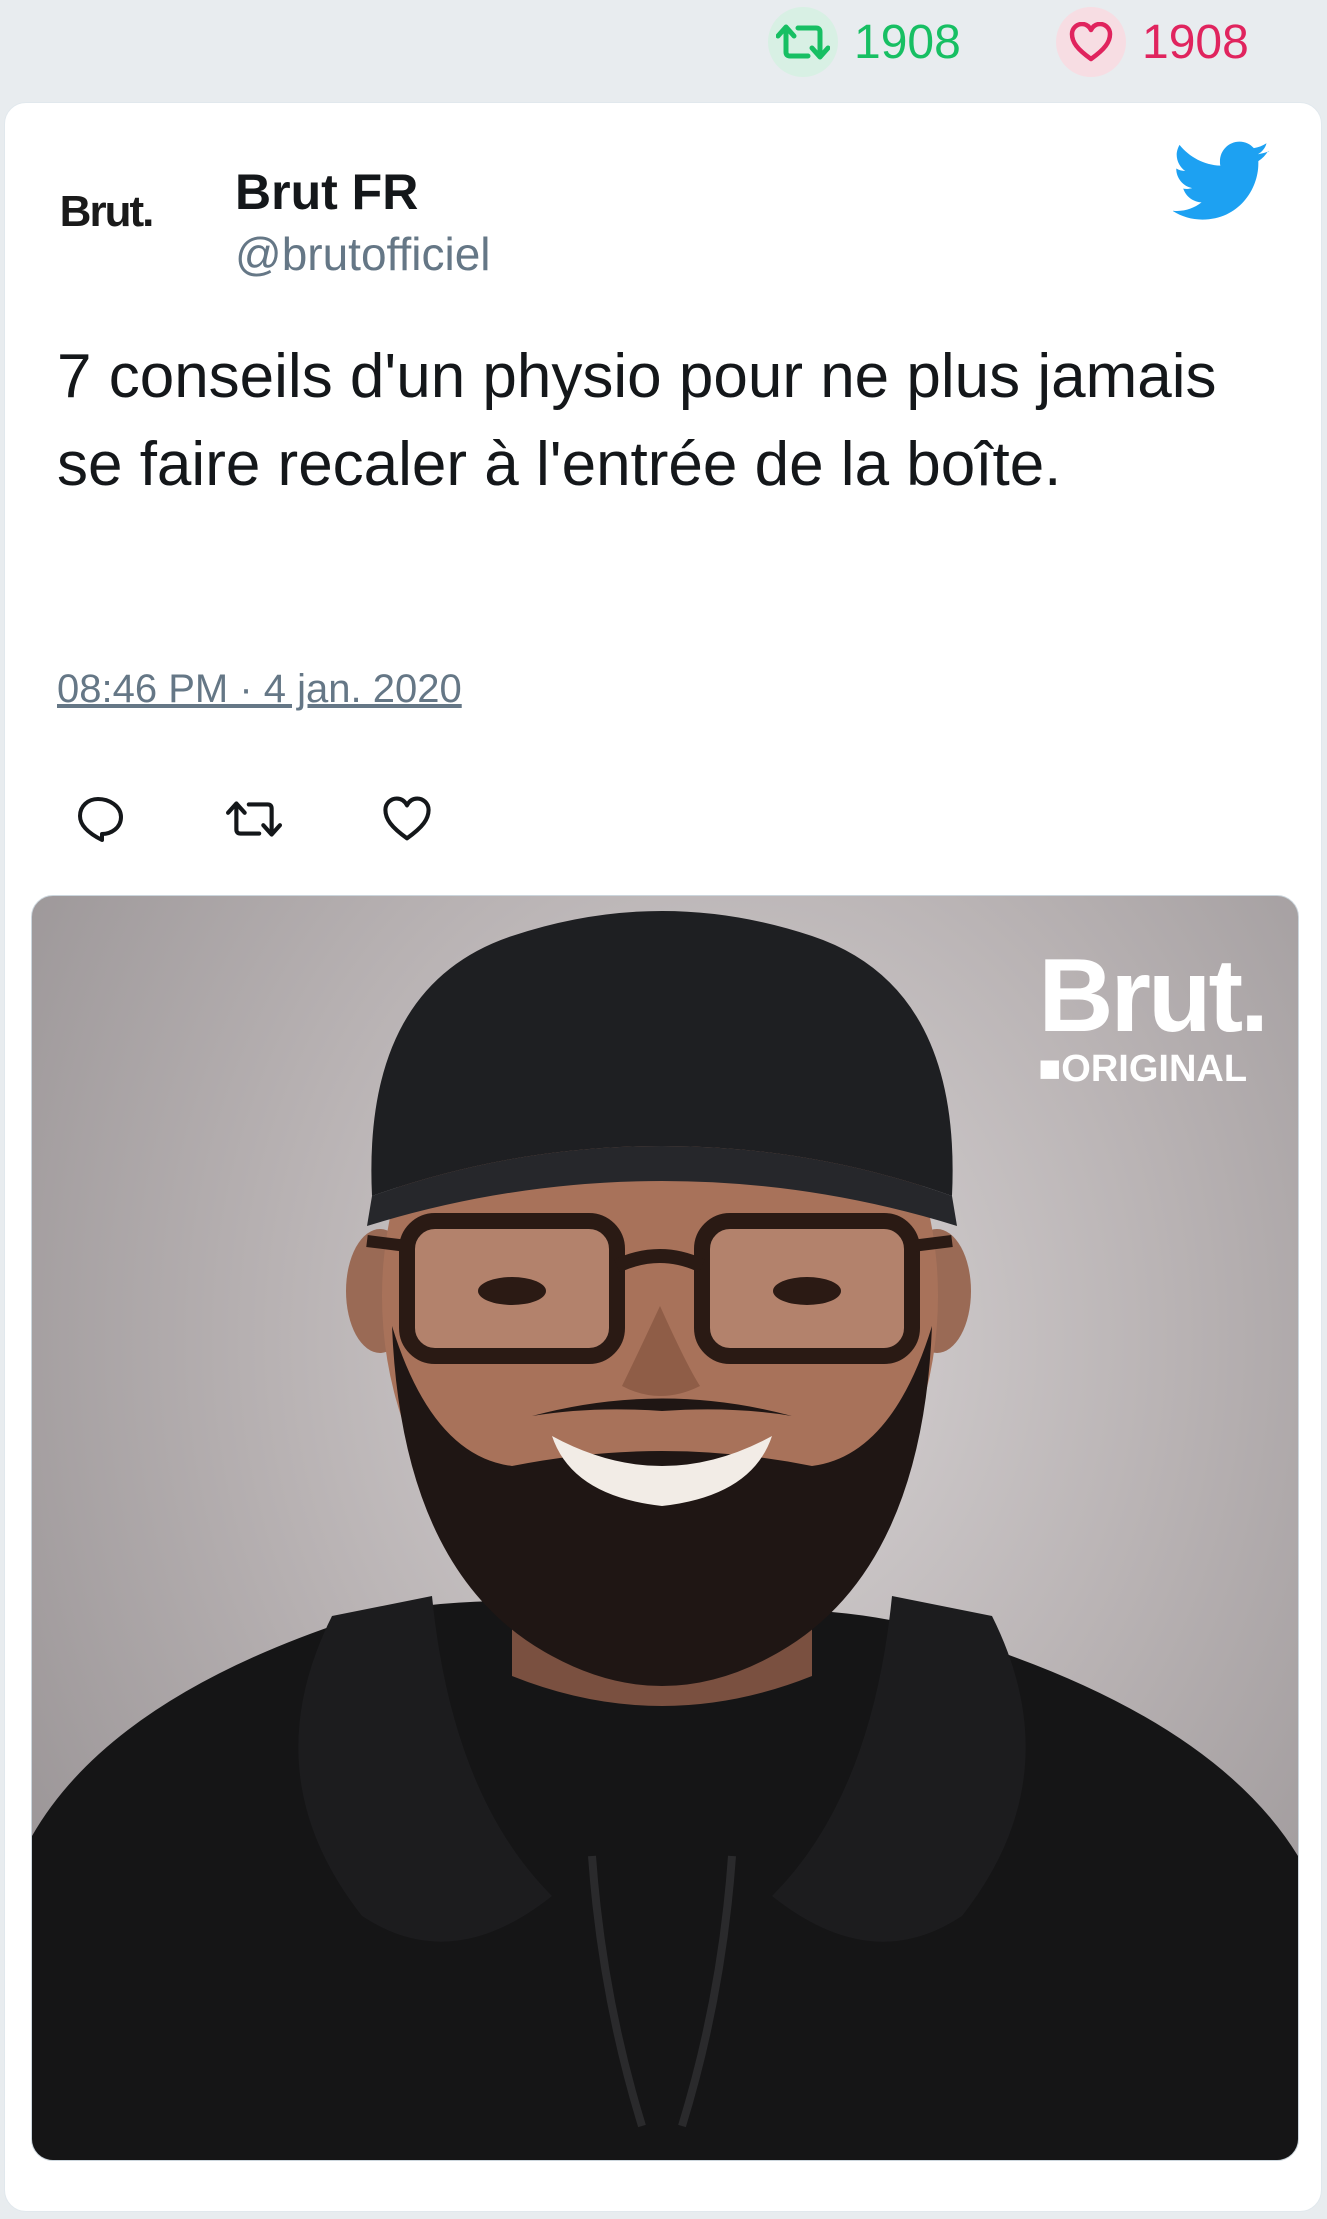 This screenshot has width=1327, height=2219. I want to click on like-count: 1908, so click(1195, 42).